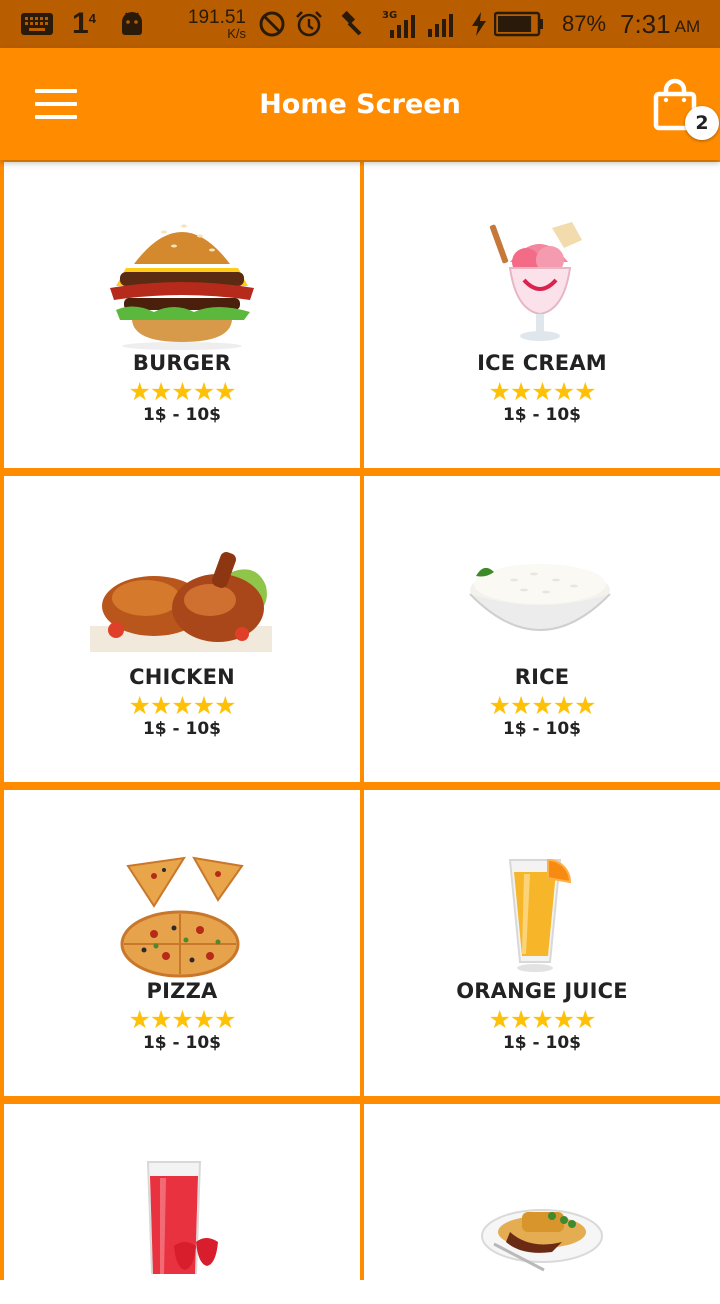 The height and width of the screenshot is (1304, 720). Describe the element at coordinates (182, 991) in the screenshot. I see `food-name: PIZZA` at that location.